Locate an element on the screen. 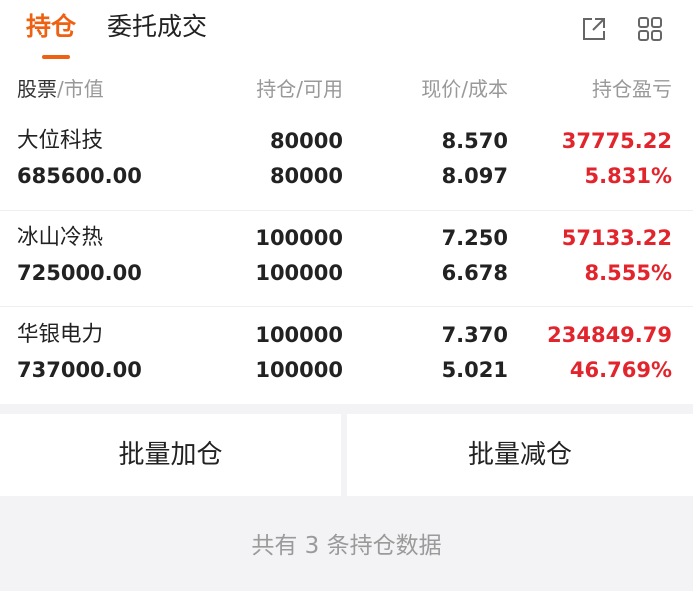 Image resolution: width=693 pixels, height=591 pixels. column-header: 股票/市值 持仓/可用 现价/成本 持仓盈亏 is located at coordinates (346, 89).